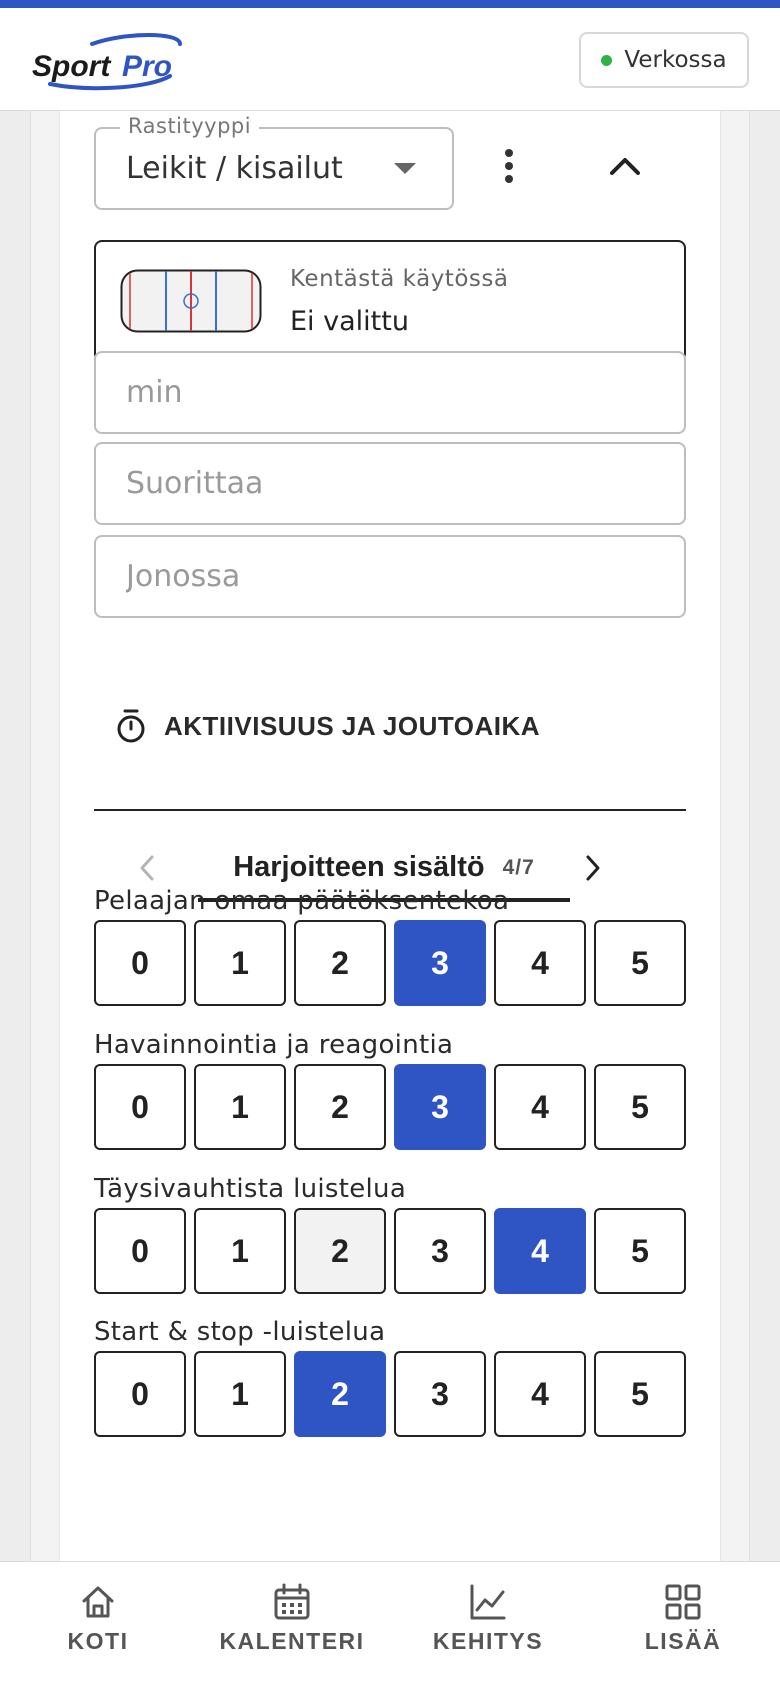 The height and width of the screenshot is (1688, 780). Describe the element at coordinates (72, 66) in the screenshot. I see `svg-text: Sport` at that location.